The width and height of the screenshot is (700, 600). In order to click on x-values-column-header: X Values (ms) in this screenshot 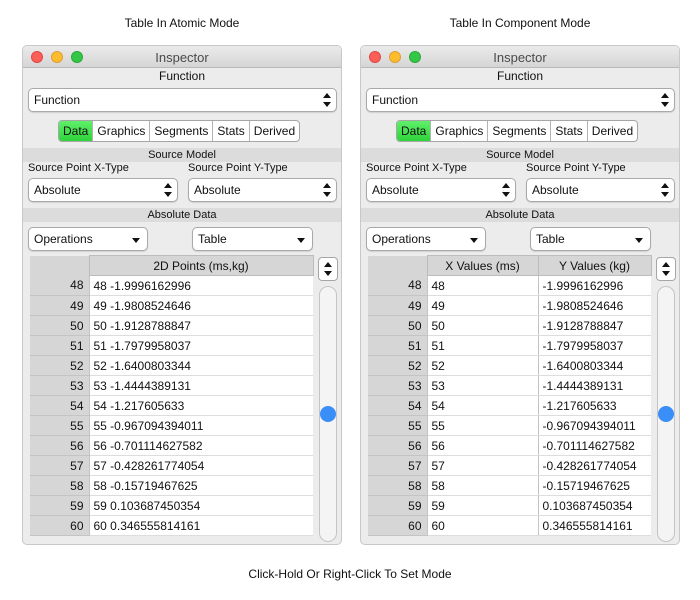, I will do `click(482, 265)`.